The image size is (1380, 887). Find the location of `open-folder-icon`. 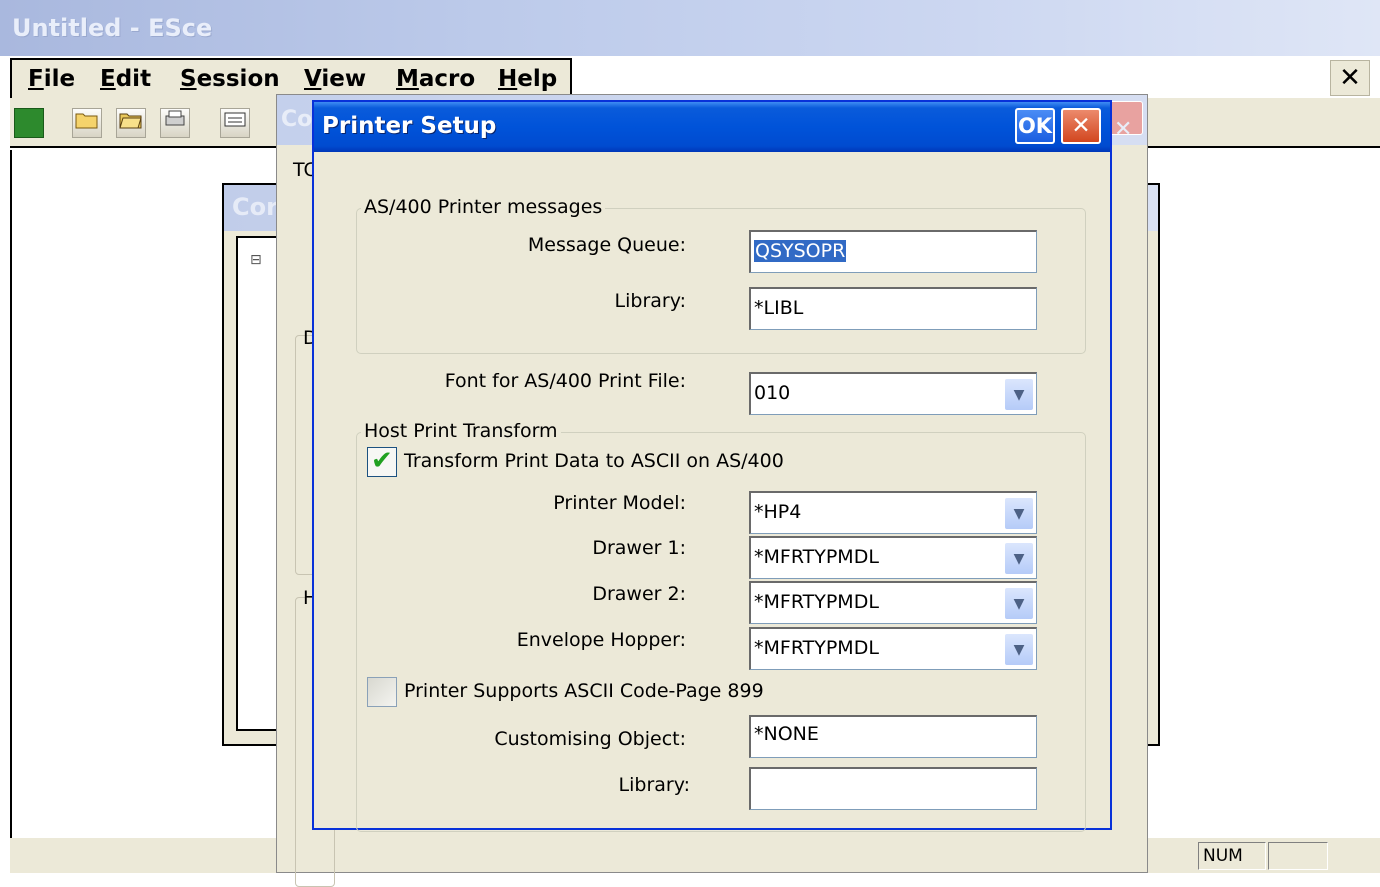

open-folder-icon is located at coordinates (87, 123).